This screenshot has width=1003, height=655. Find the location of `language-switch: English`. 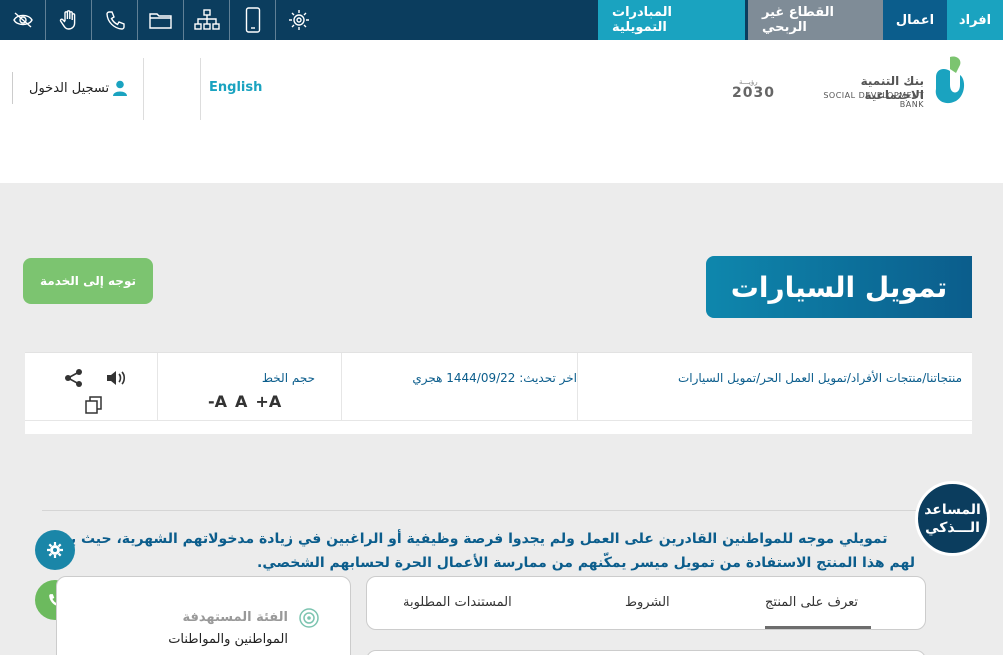

language-switch: English is located at coordinates (235, 87).